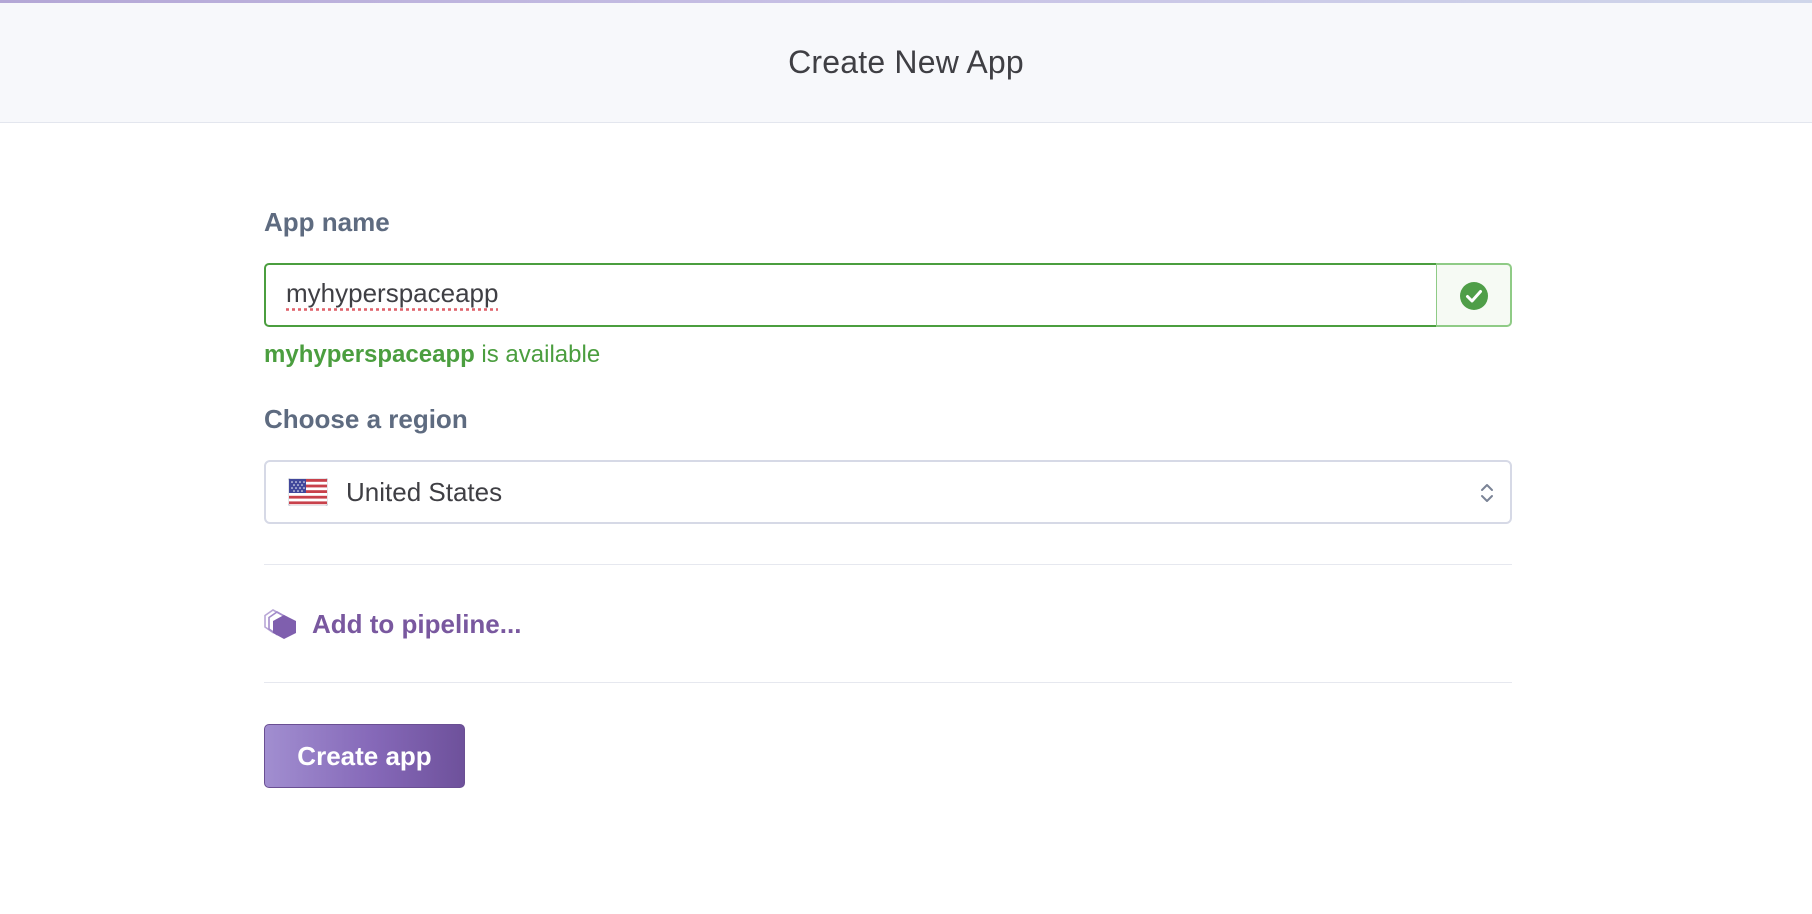 Image resolution: width=1812 pixels, height=914 pixels. What do you see at coordinates (327, 222) in the screenshot?
I see `app-name-label: App name` at bounding box center [327, 222].